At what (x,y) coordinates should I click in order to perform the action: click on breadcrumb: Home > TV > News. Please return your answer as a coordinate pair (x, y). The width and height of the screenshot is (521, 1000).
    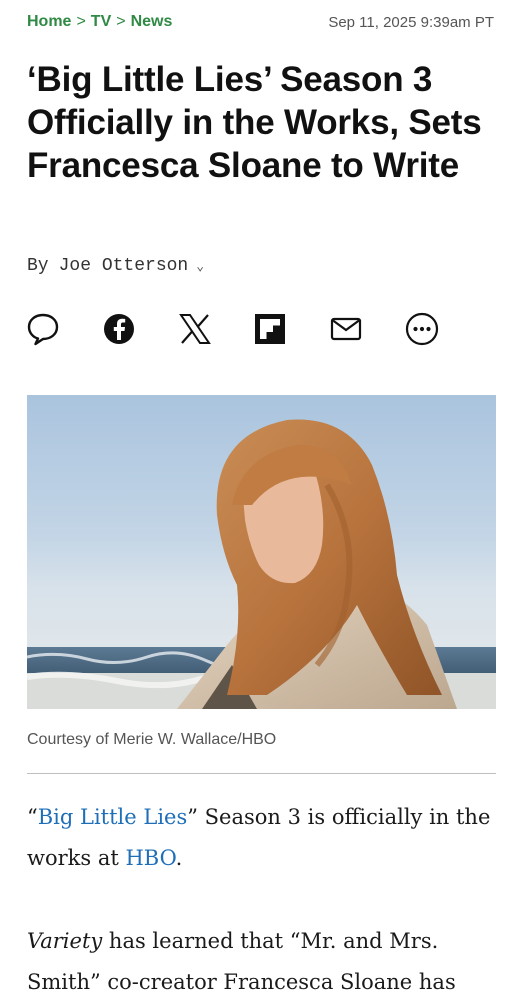
    Looking at the image, I should click on (99, 22).